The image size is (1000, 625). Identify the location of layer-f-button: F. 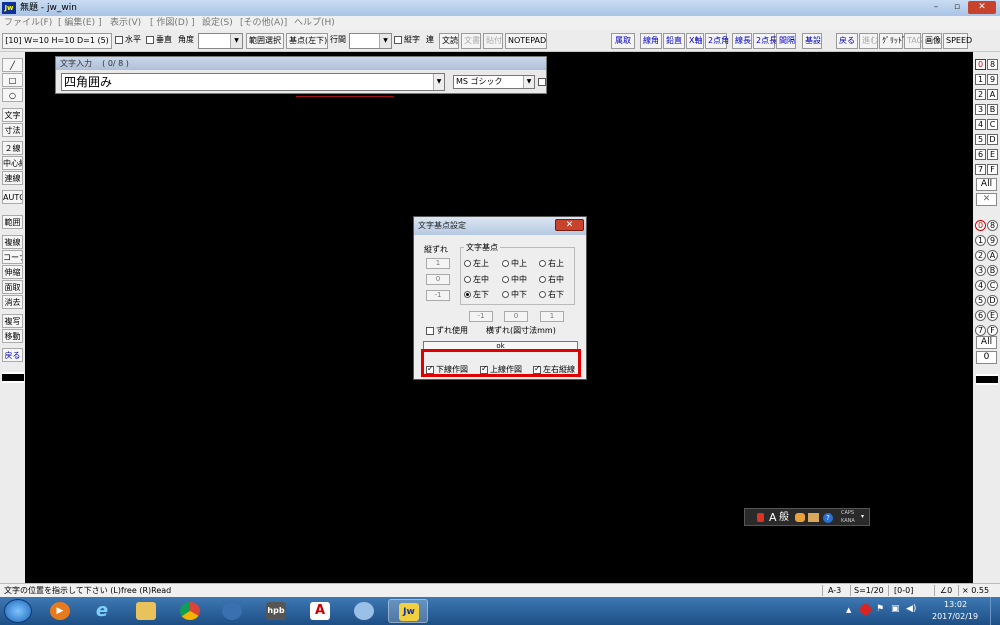
(992, 169).